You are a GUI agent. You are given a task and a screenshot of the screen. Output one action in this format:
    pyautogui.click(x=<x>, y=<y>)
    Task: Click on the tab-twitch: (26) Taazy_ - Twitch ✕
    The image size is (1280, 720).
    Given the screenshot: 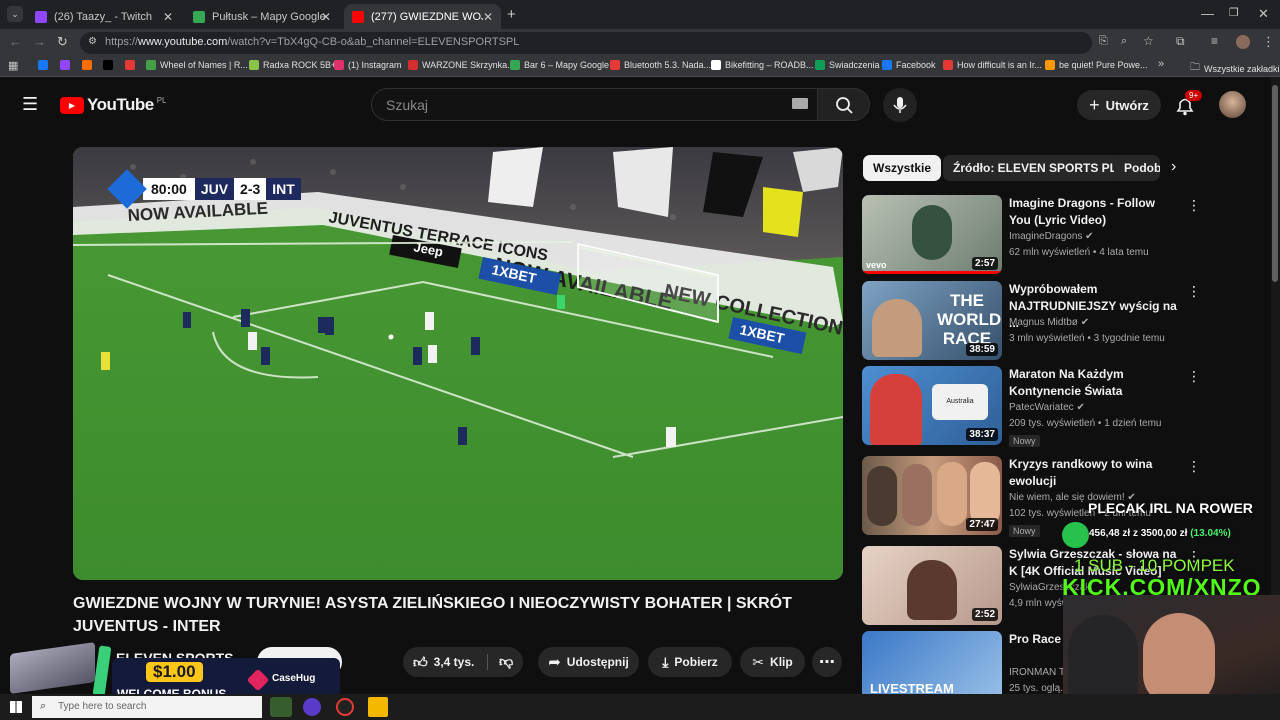 What is the action you would take?
    pyautogui.click(x=104, y=16)
    